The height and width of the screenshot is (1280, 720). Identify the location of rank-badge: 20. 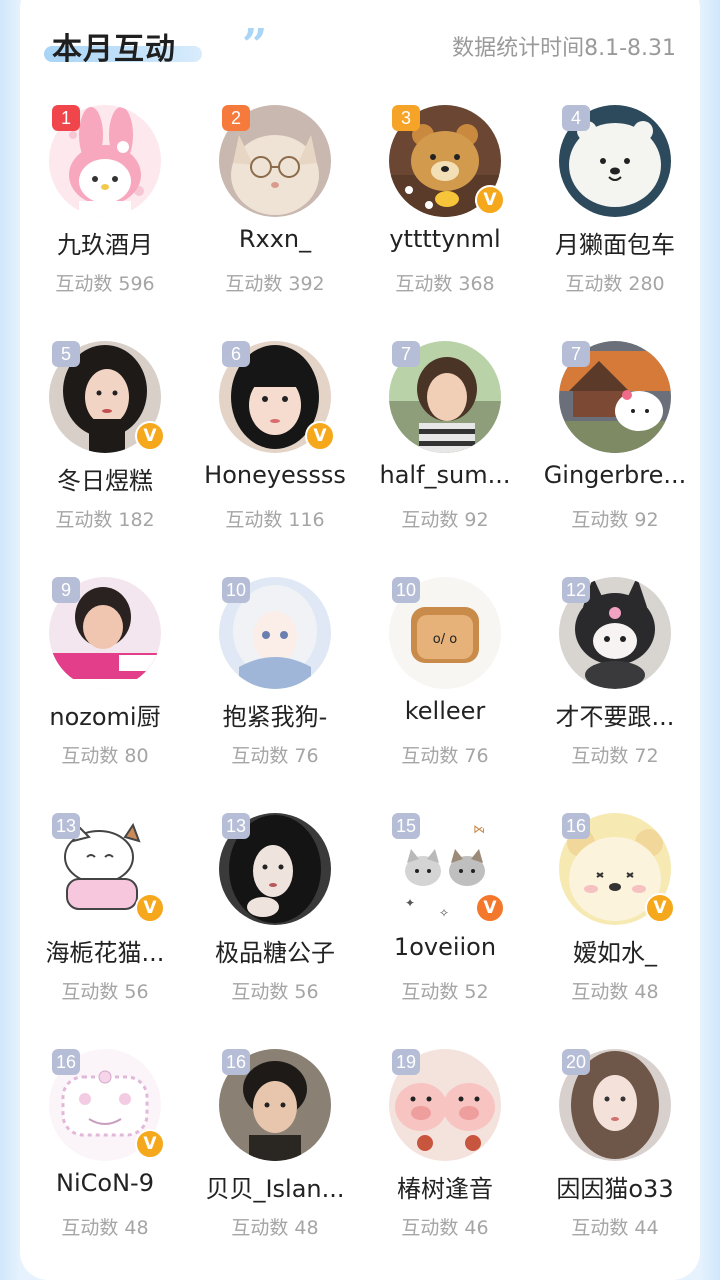
(576, 1062).